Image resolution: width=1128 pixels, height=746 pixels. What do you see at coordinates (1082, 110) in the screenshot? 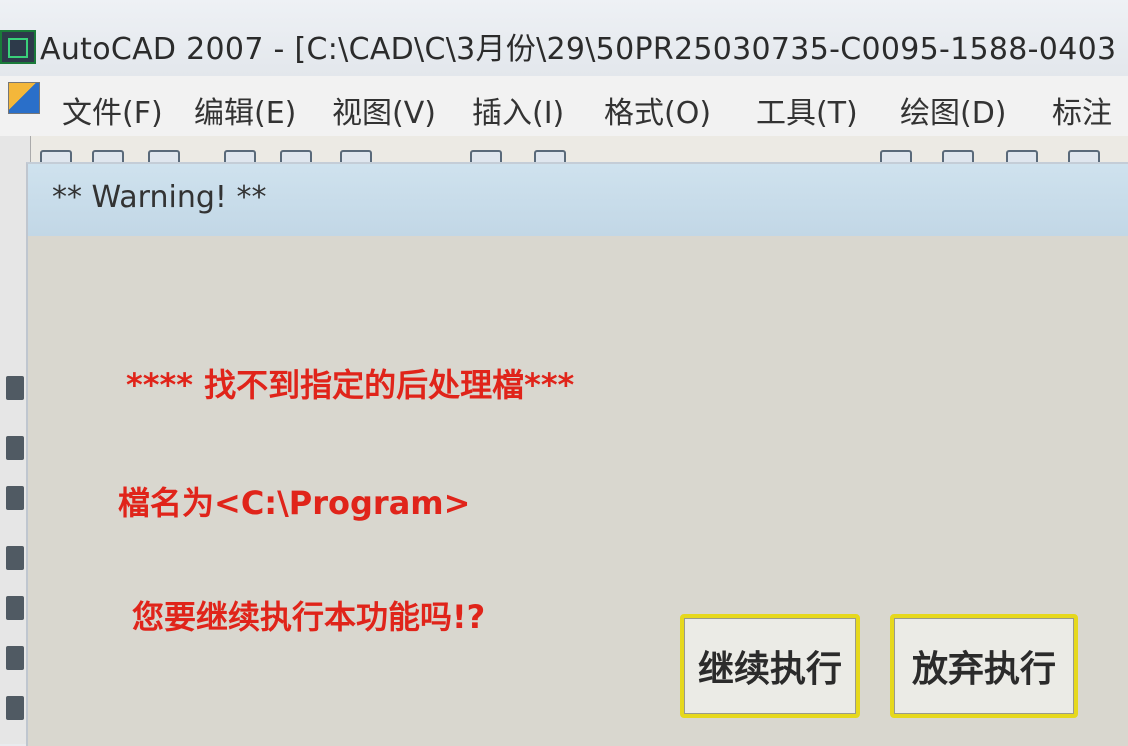
I see `menu-dimension: 标注` at bounding box center [1082, 110].